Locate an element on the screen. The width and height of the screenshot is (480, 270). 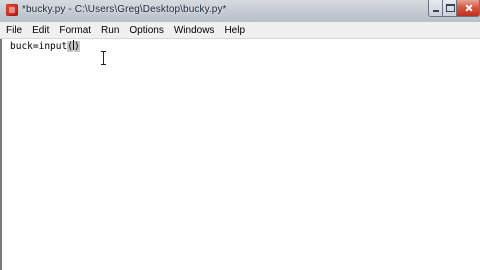
code-line-1: buck=input() is located at coordinates (45, 46).